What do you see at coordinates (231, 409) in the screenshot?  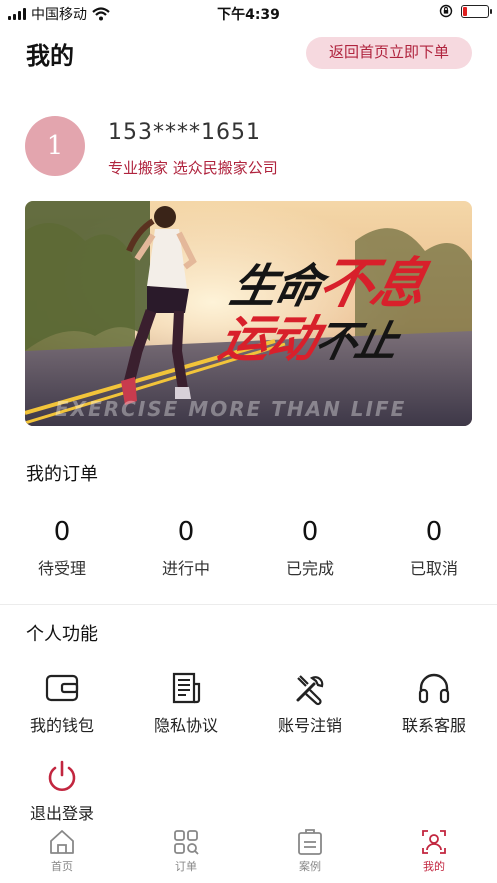 I see `banner-motto: EXERCISE MORE THAN LIFE` at bounding box center [231, 409].